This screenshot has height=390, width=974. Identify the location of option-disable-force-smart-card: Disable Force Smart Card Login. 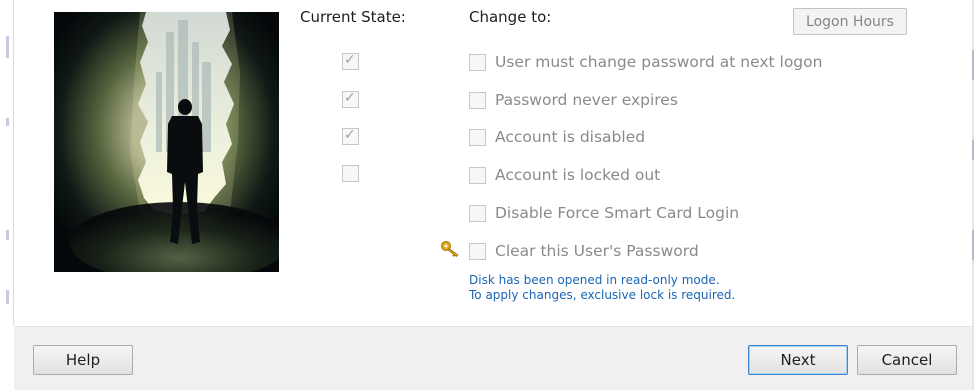
(604, 213).